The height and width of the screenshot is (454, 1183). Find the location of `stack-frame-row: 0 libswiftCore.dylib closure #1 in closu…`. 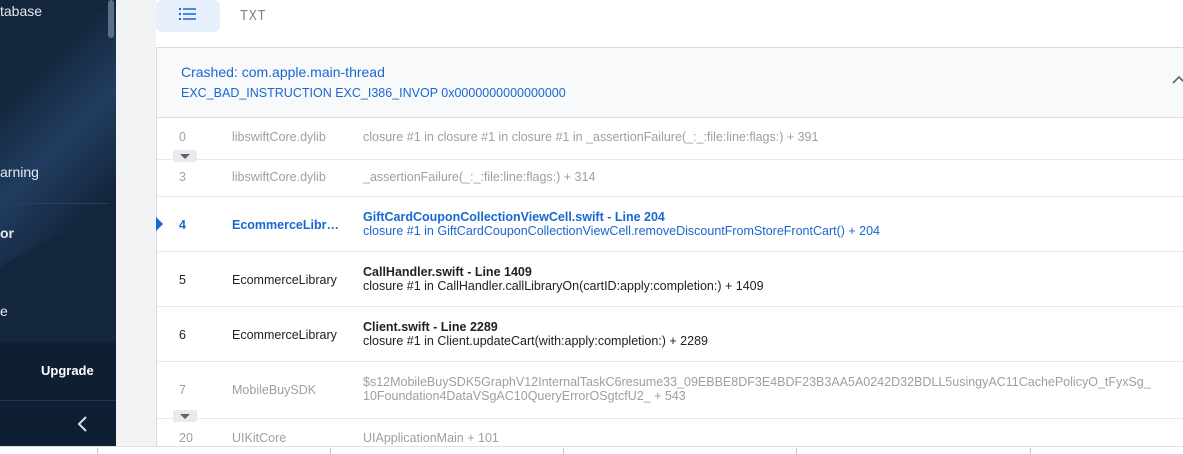

stack-frame-row: 0 libswiftCore.dylib closure #1 in closu… is located at coordinates (670, 139).